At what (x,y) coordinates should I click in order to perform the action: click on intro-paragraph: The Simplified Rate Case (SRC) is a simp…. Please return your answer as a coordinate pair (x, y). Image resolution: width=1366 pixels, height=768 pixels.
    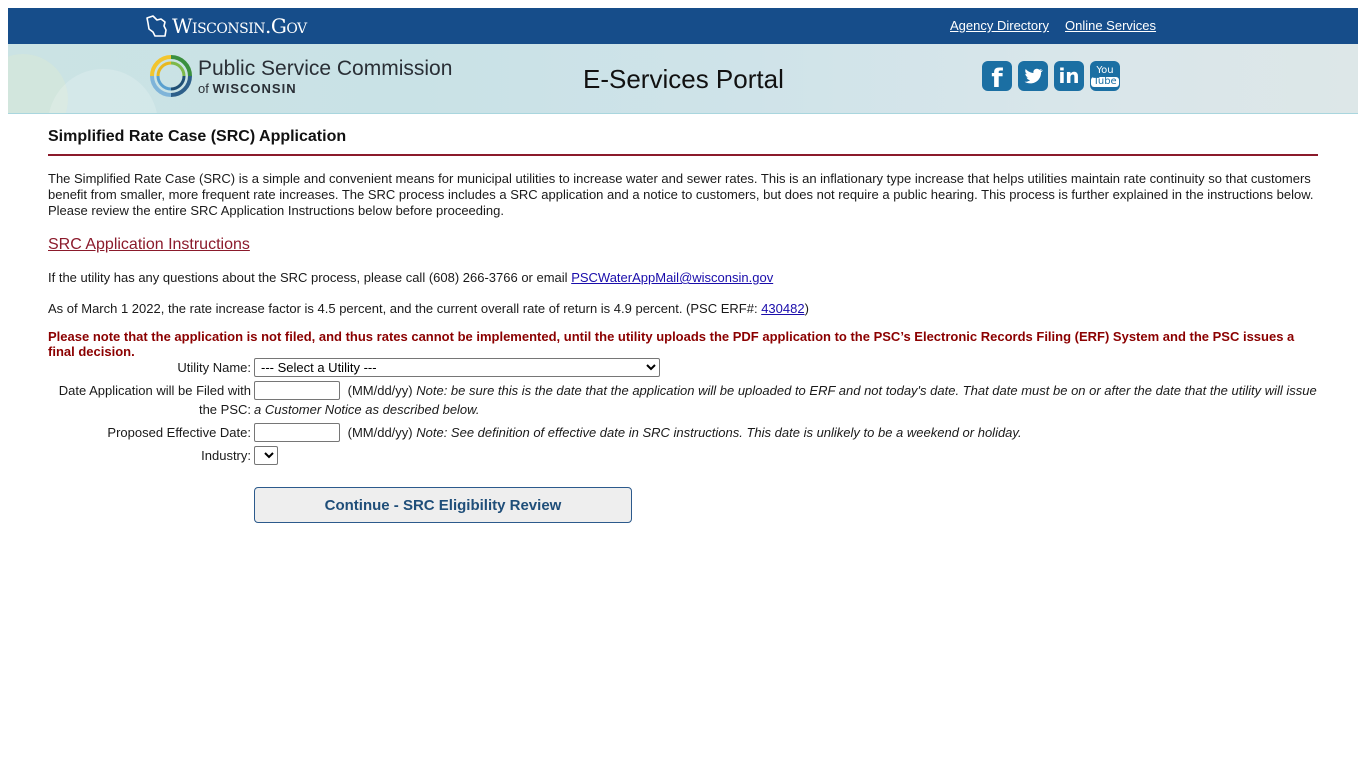
    Looking at the image, I should click on (681, 194).